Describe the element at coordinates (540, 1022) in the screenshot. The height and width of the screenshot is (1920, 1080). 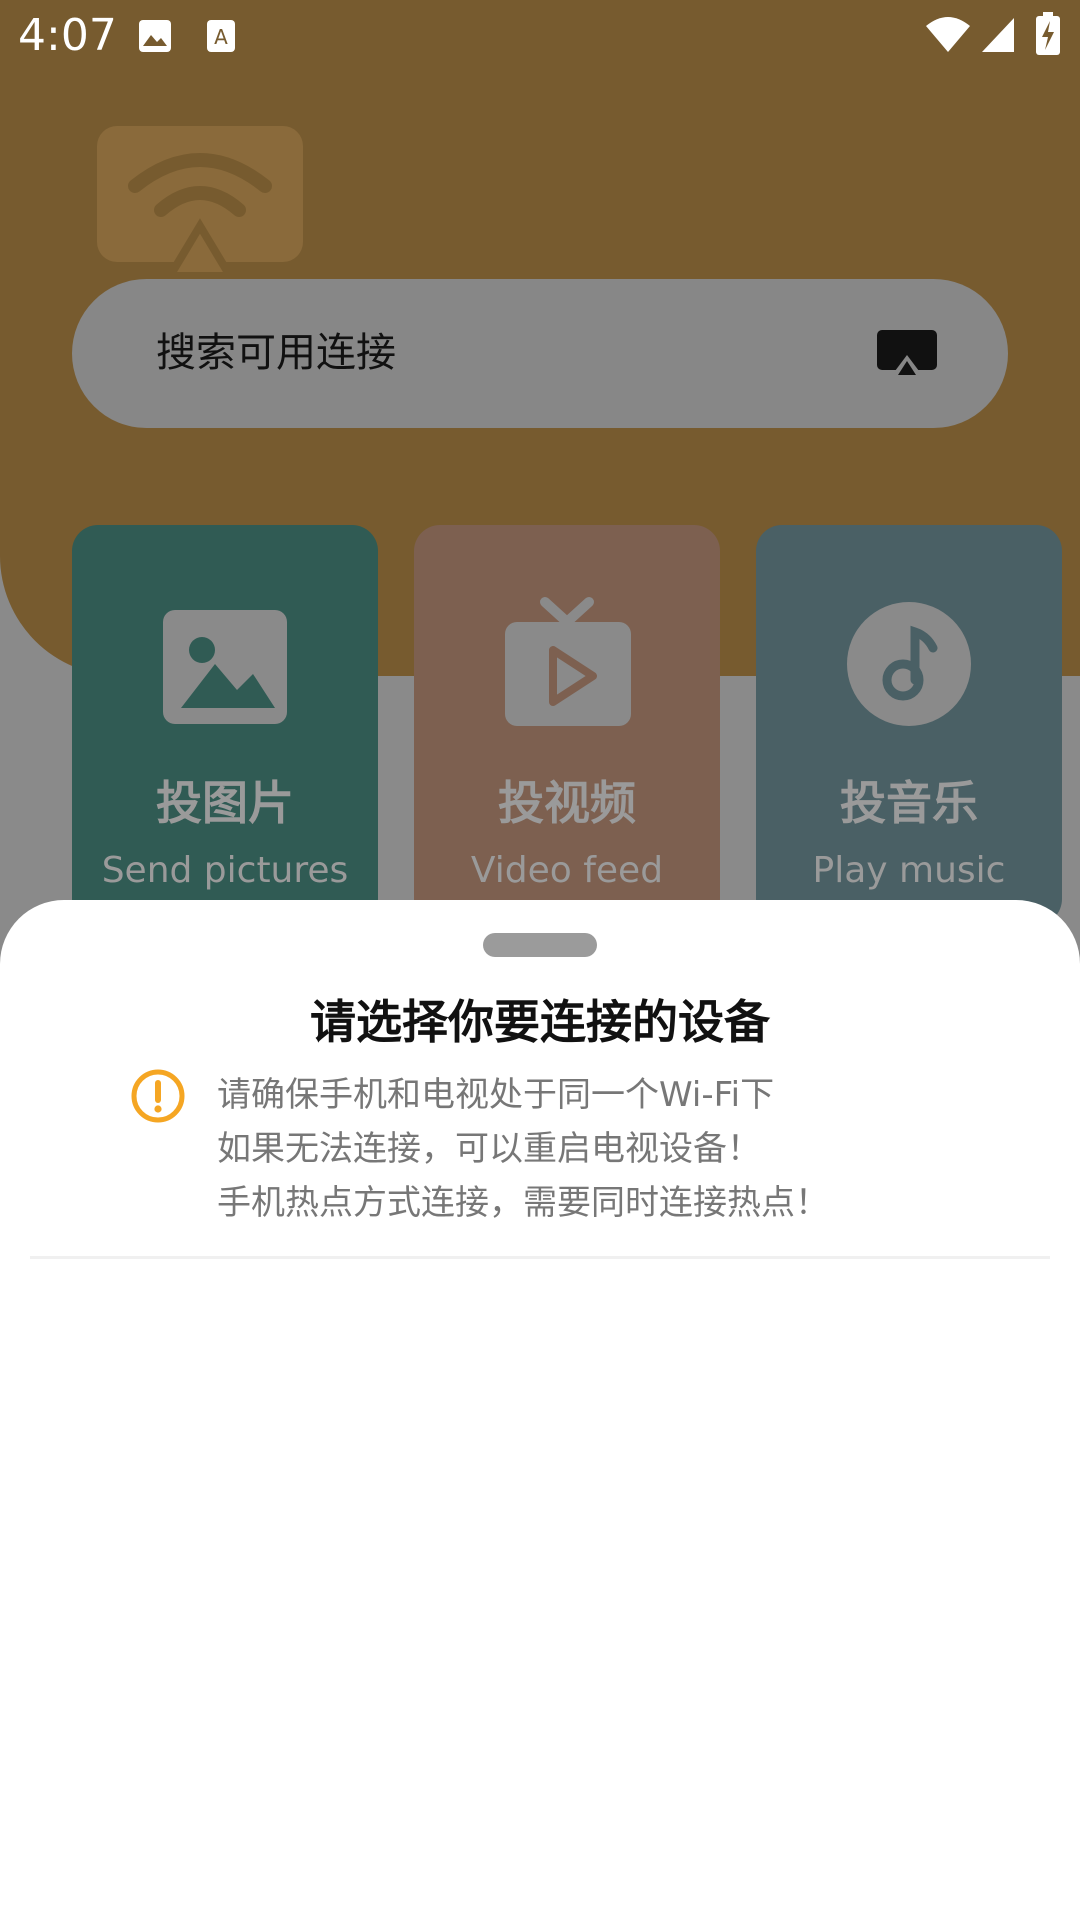
I see `sheet-title: 请选择你要连接的设备` at that location.